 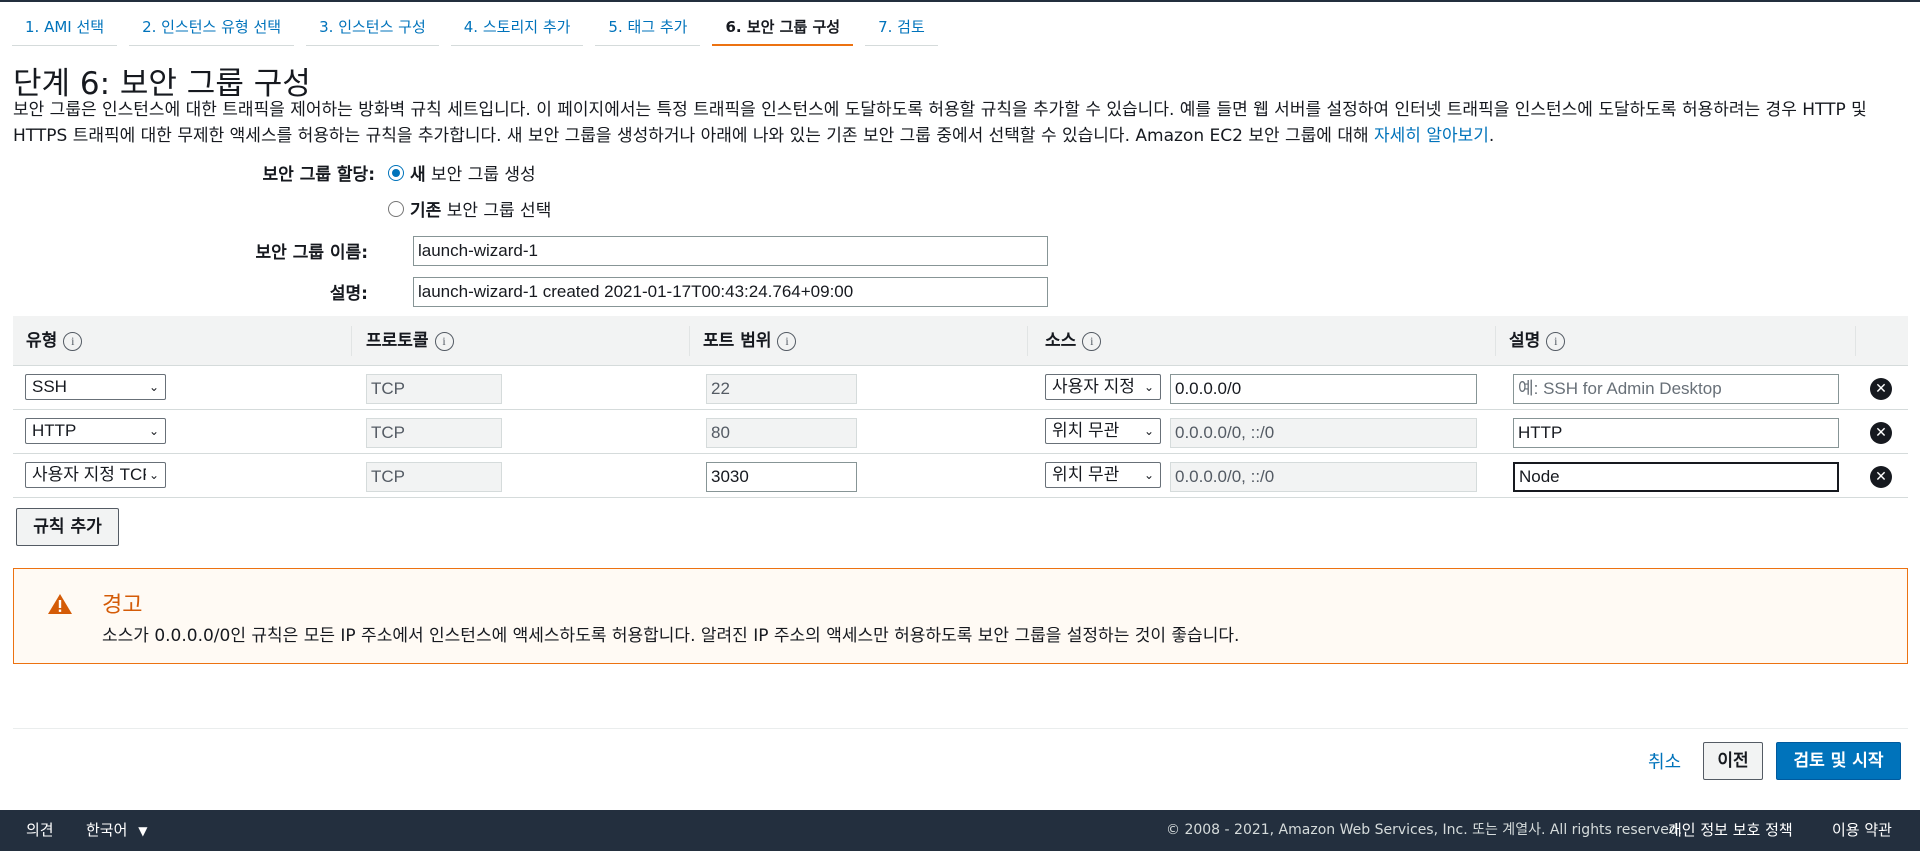 I want to click on tab-choose-instance-type: 2. 인스턴스 유형 선택, so click(x=212, y=24).